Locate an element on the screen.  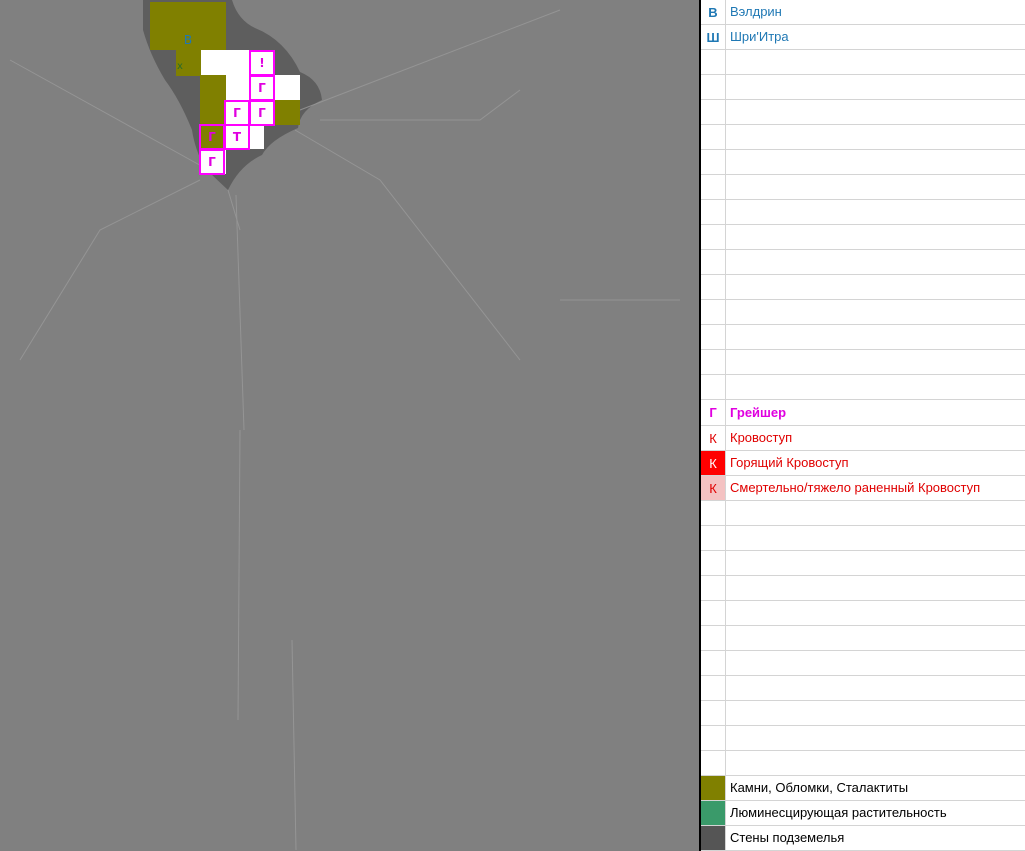
alert-marker: ! is located at coordinates (262, 63).